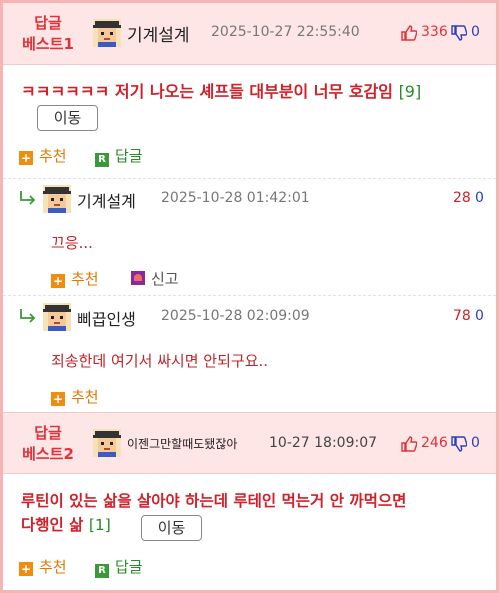 The width and height of the screenshot is (499, 593). I want to click on best1-text: ㅋㅋㅋㅋㅋㅋ 저기 나오는 셰프들 대부분이 너무 호감임 [9], so click(253, 92).